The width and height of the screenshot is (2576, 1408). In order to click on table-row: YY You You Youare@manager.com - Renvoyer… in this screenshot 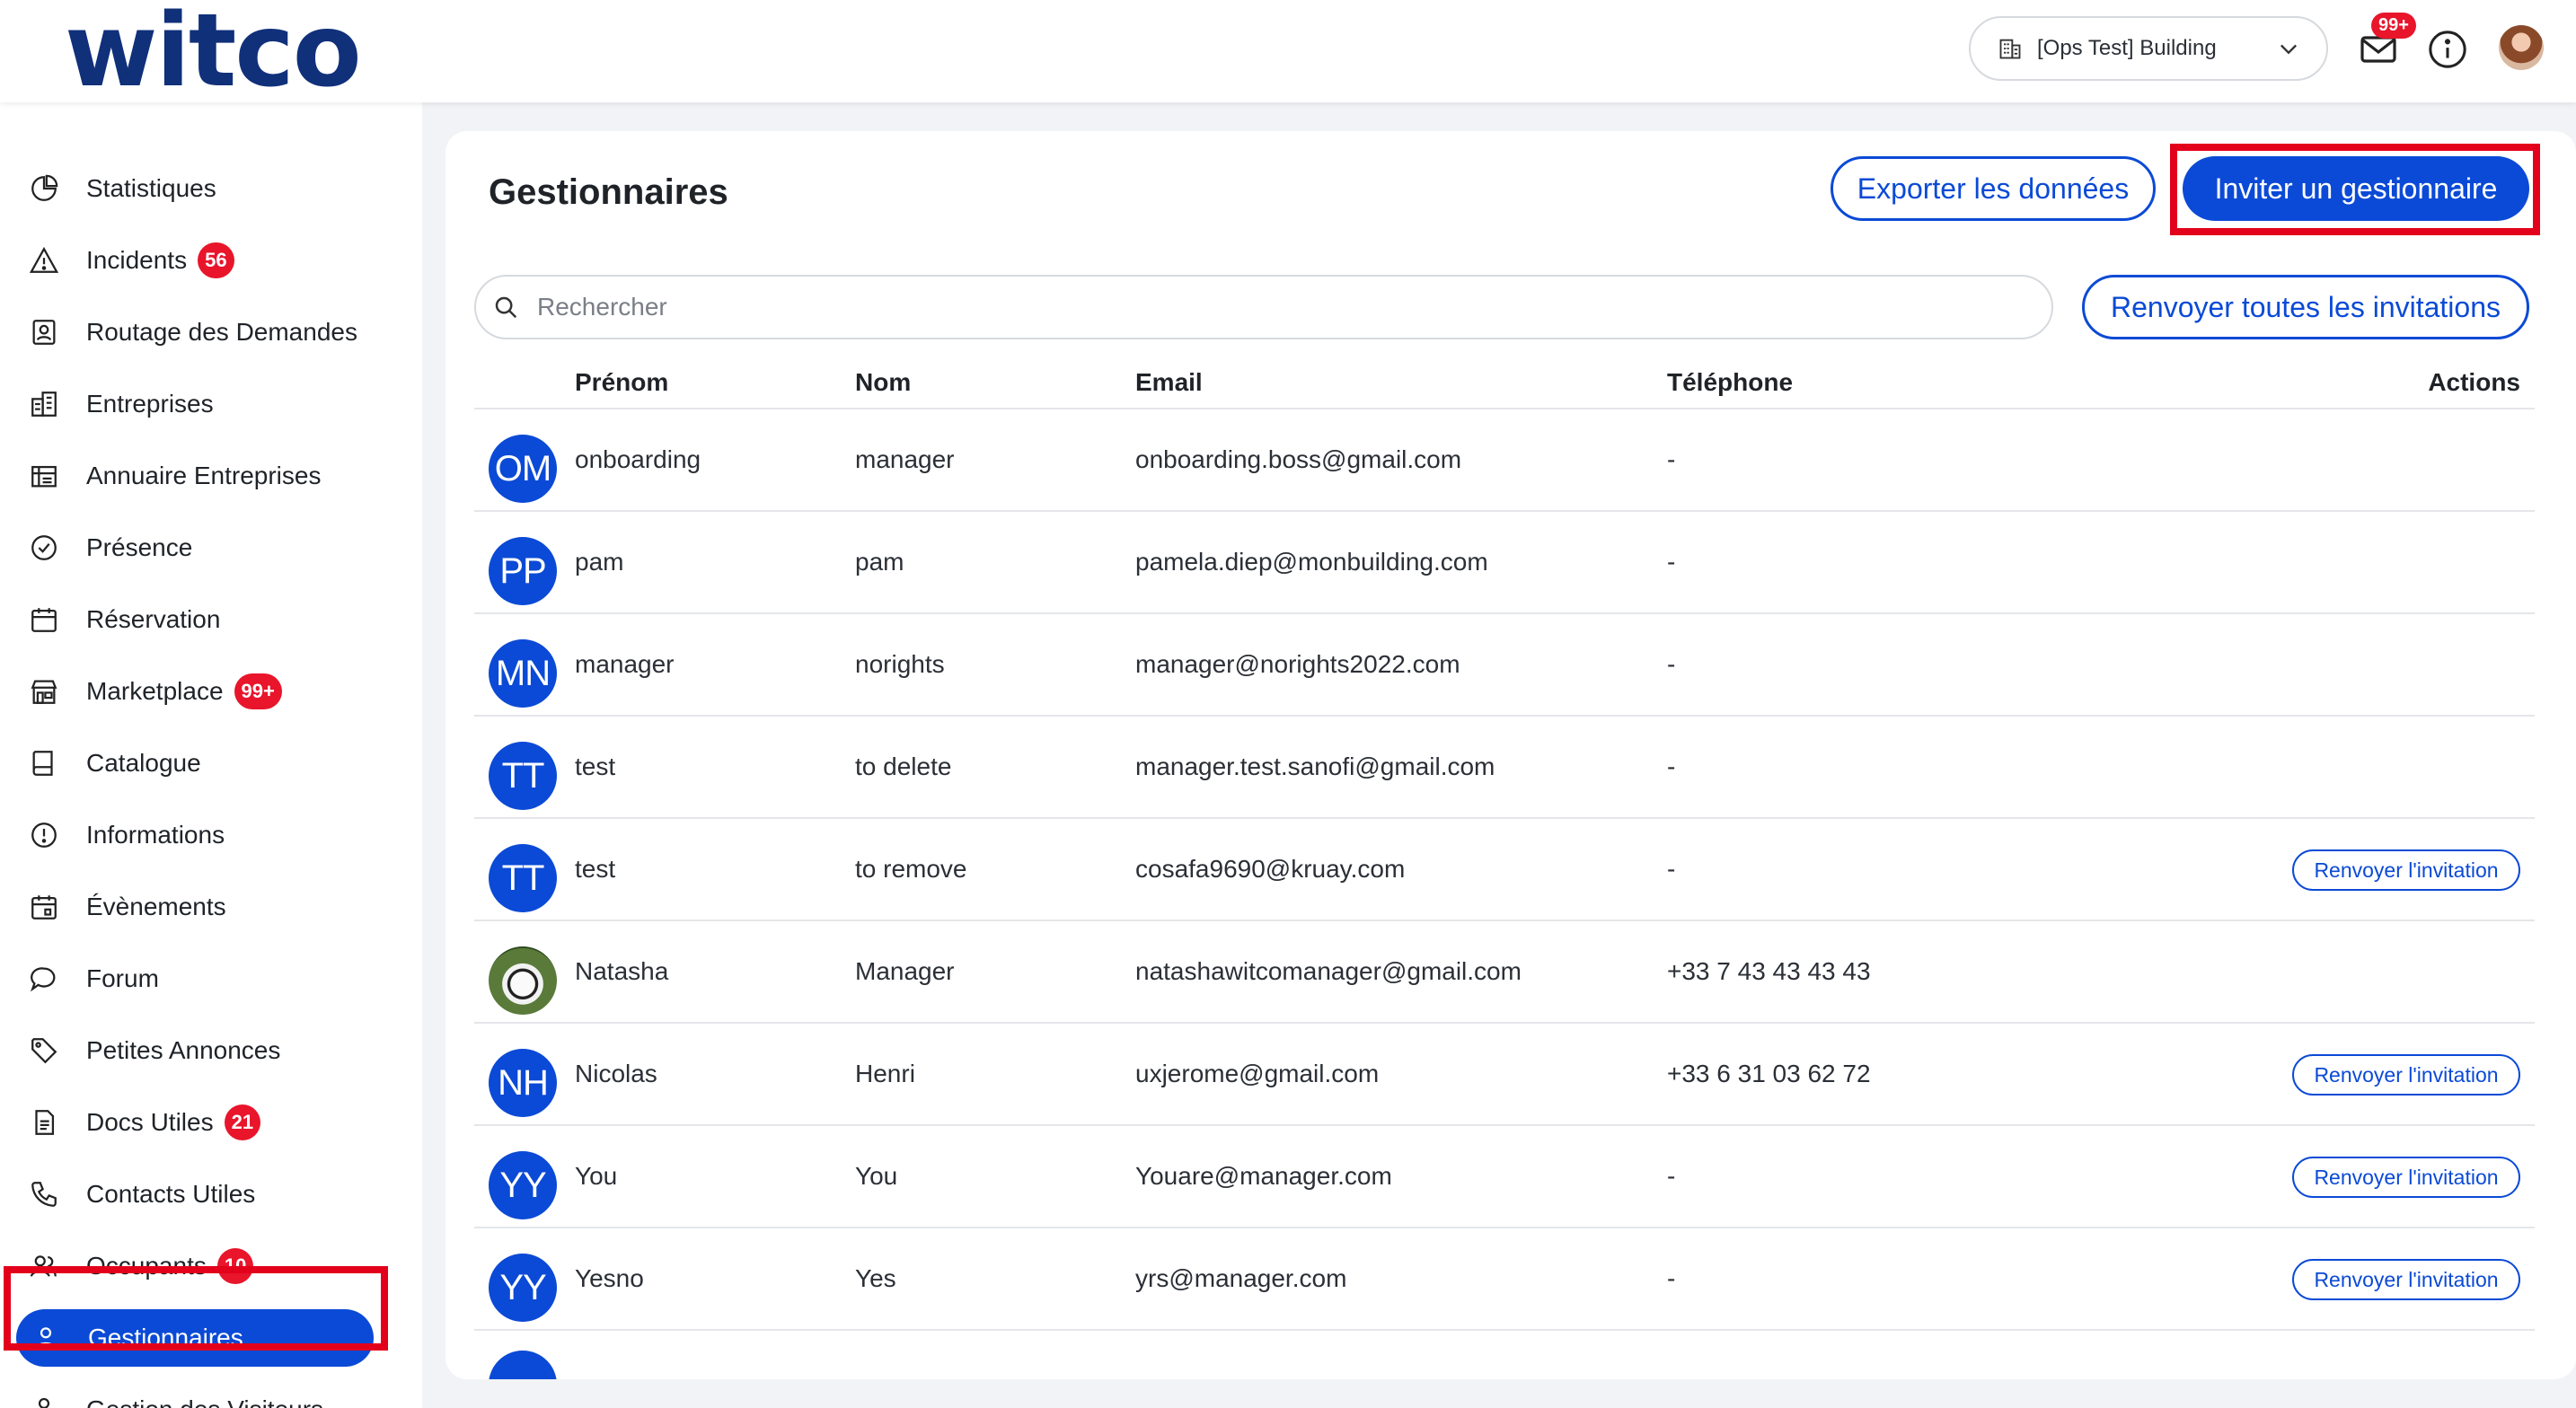, I will do `click(1504, 1177)`.